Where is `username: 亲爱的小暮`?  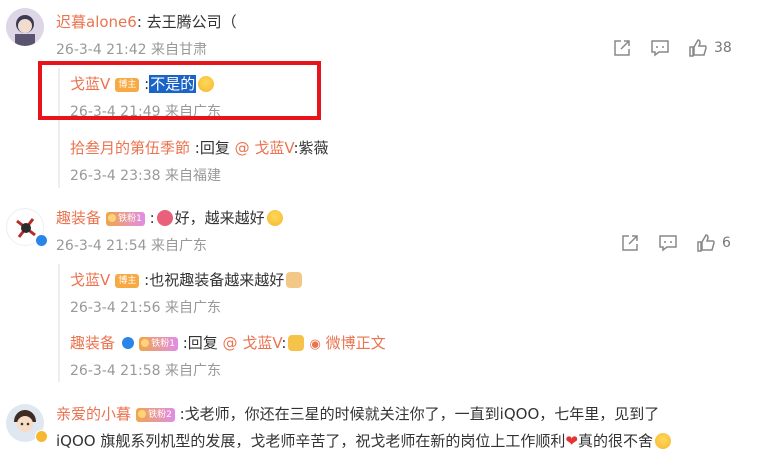 username: 亲爱的小暮 is located at coordinates (93, 414).